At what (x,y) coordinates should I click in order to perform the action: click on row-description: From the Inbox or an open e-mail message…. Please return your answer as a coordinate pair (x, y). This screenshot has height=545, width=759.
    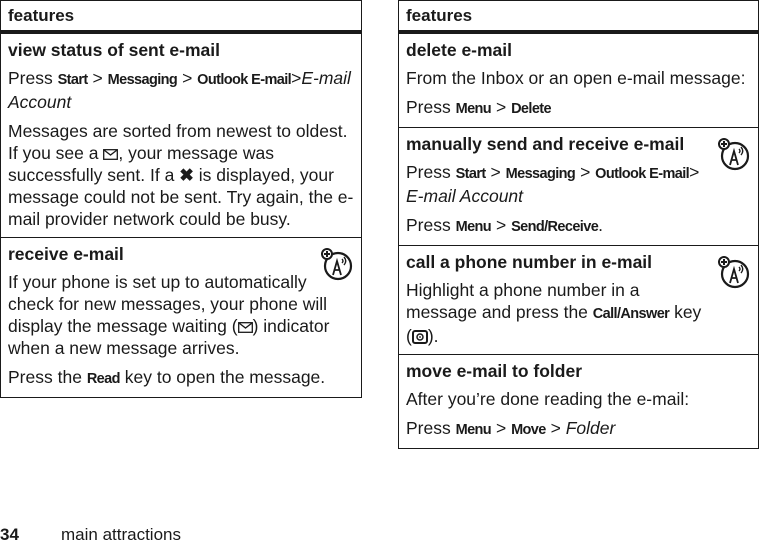
    Looking at the image, I should click on (576, 78).